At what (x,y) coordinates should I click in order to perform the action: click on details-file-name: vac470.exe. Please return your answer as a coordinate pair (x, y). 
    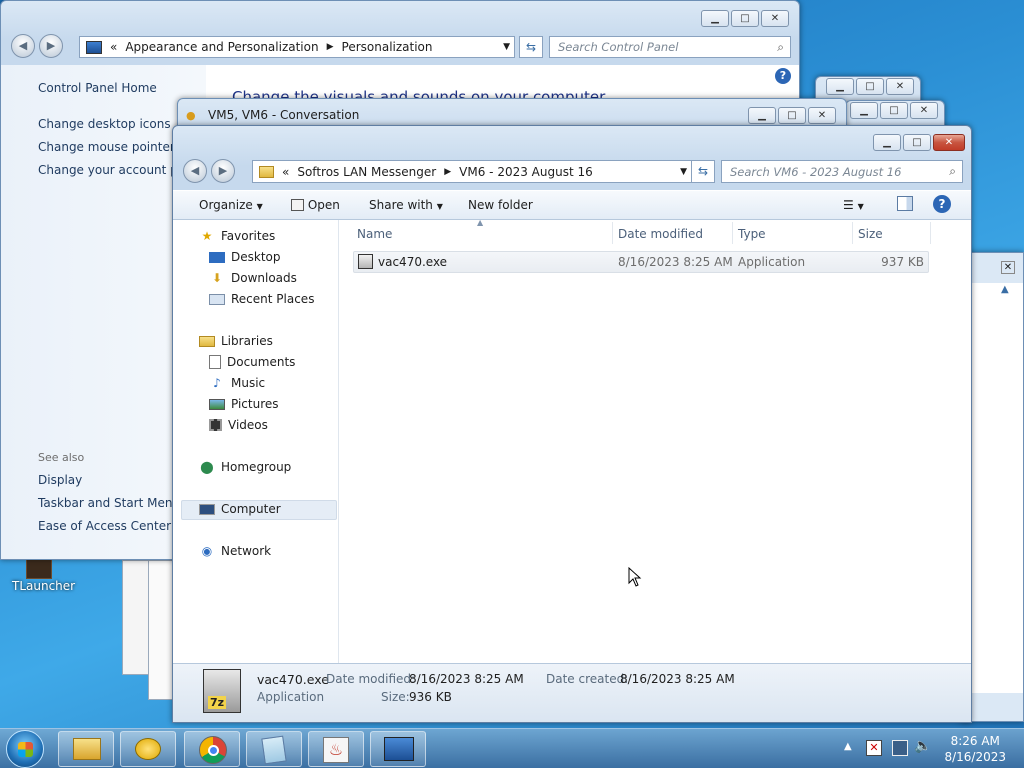
    Looking at the image, I should click on (293, 679).